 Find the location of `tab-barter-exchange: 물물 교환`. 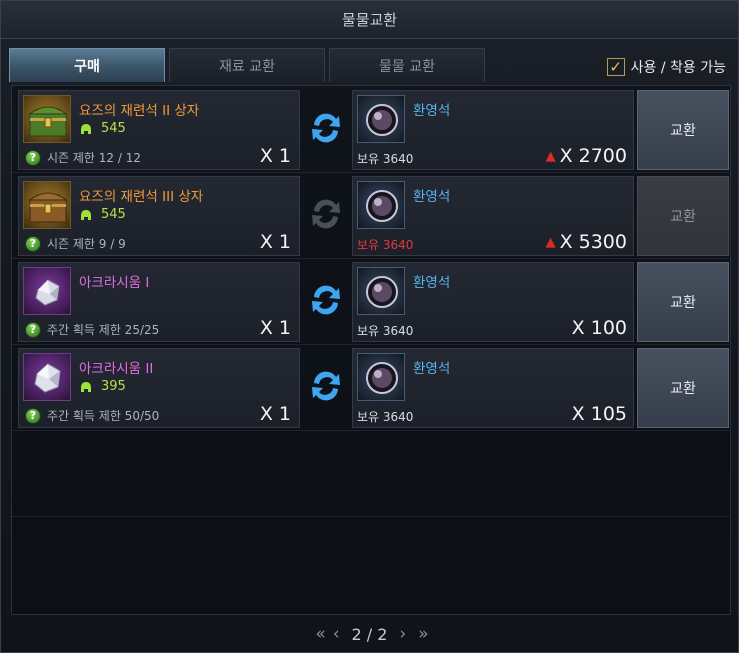

tab-barter-exchange: 물물 교환 is located at coordinates (407, 65).